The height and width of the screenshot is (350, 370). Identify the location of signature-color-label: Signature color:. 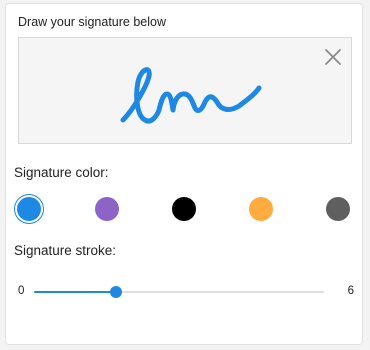
(61, 172).